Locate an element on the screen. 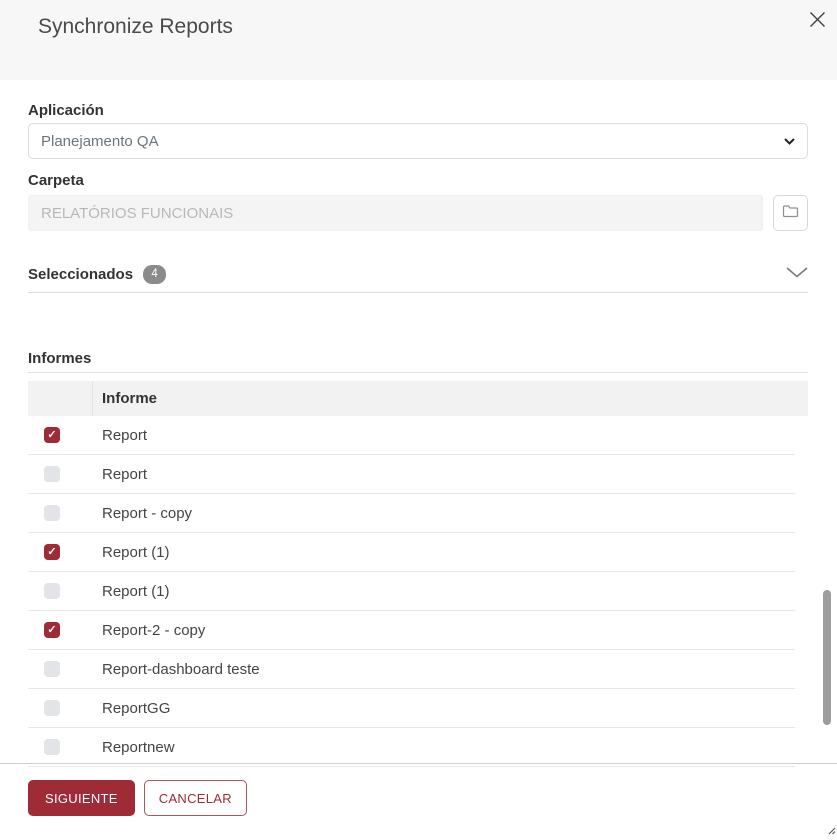 This screenshot has width=837, height=840. report-name: Report-dashboard teste is located at coordinates (181, 669).